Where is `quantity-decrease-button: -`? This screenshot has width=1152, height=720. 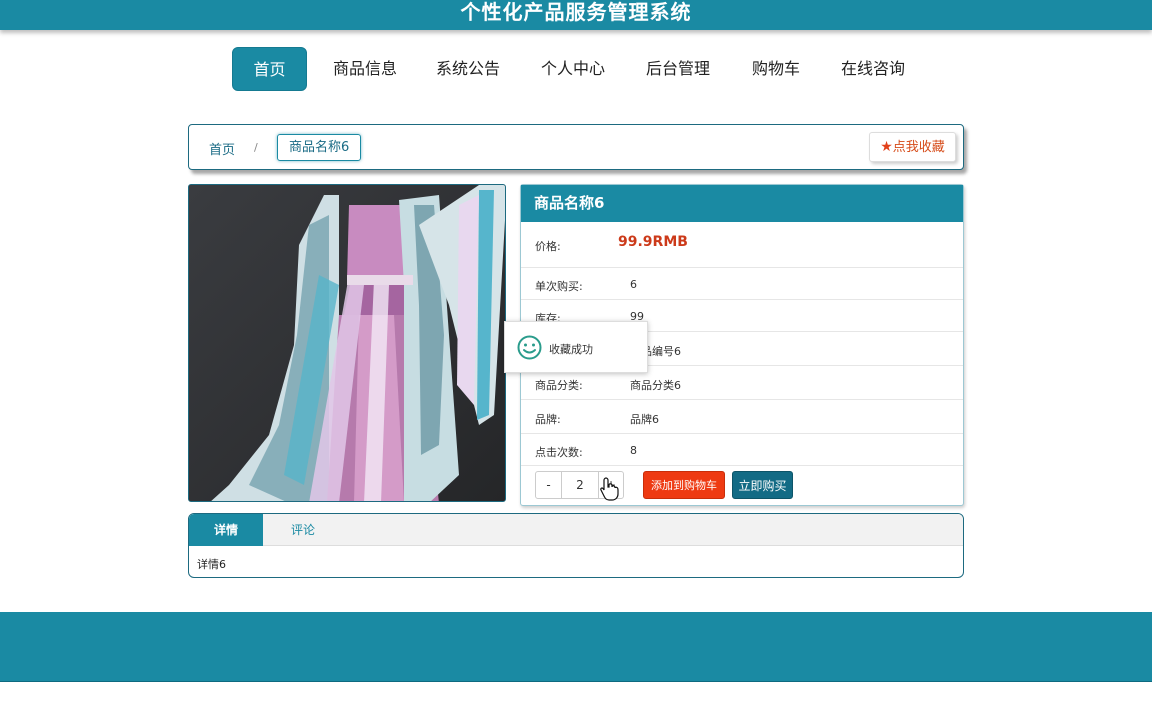
quantity-decrease-button: - is located at coordinates (549, 485).